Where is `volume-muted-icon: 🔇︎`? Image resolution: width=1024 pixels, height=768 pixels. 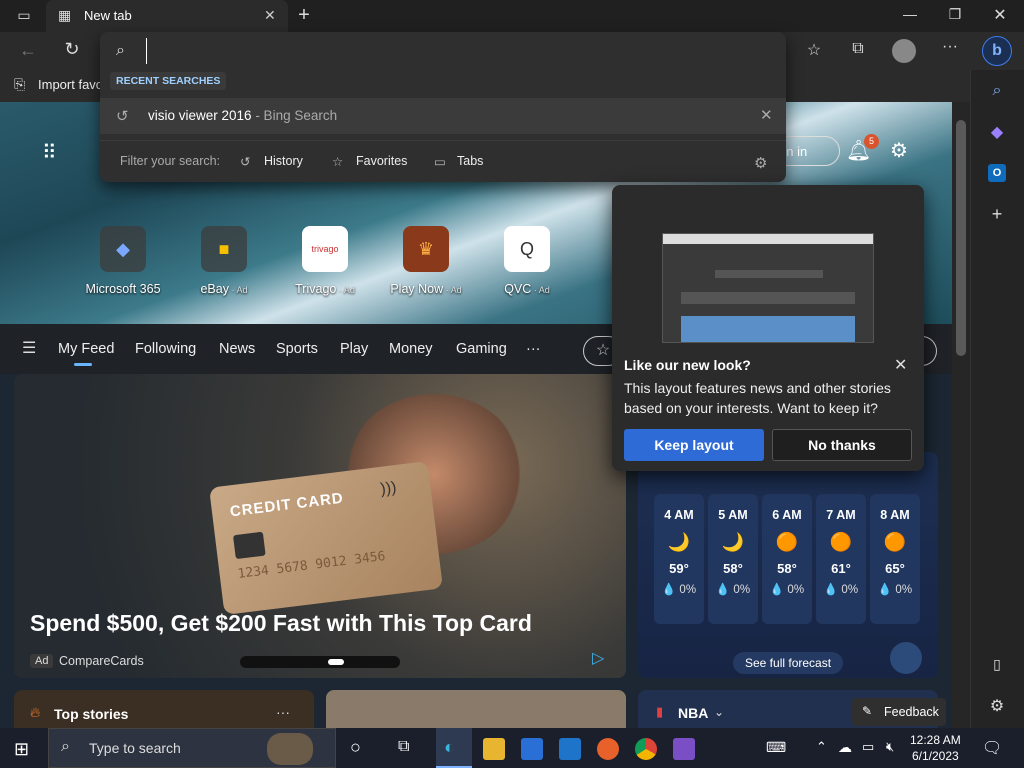
volume-muted-icon: 🔇︎ is located at coordinates (890, 747).